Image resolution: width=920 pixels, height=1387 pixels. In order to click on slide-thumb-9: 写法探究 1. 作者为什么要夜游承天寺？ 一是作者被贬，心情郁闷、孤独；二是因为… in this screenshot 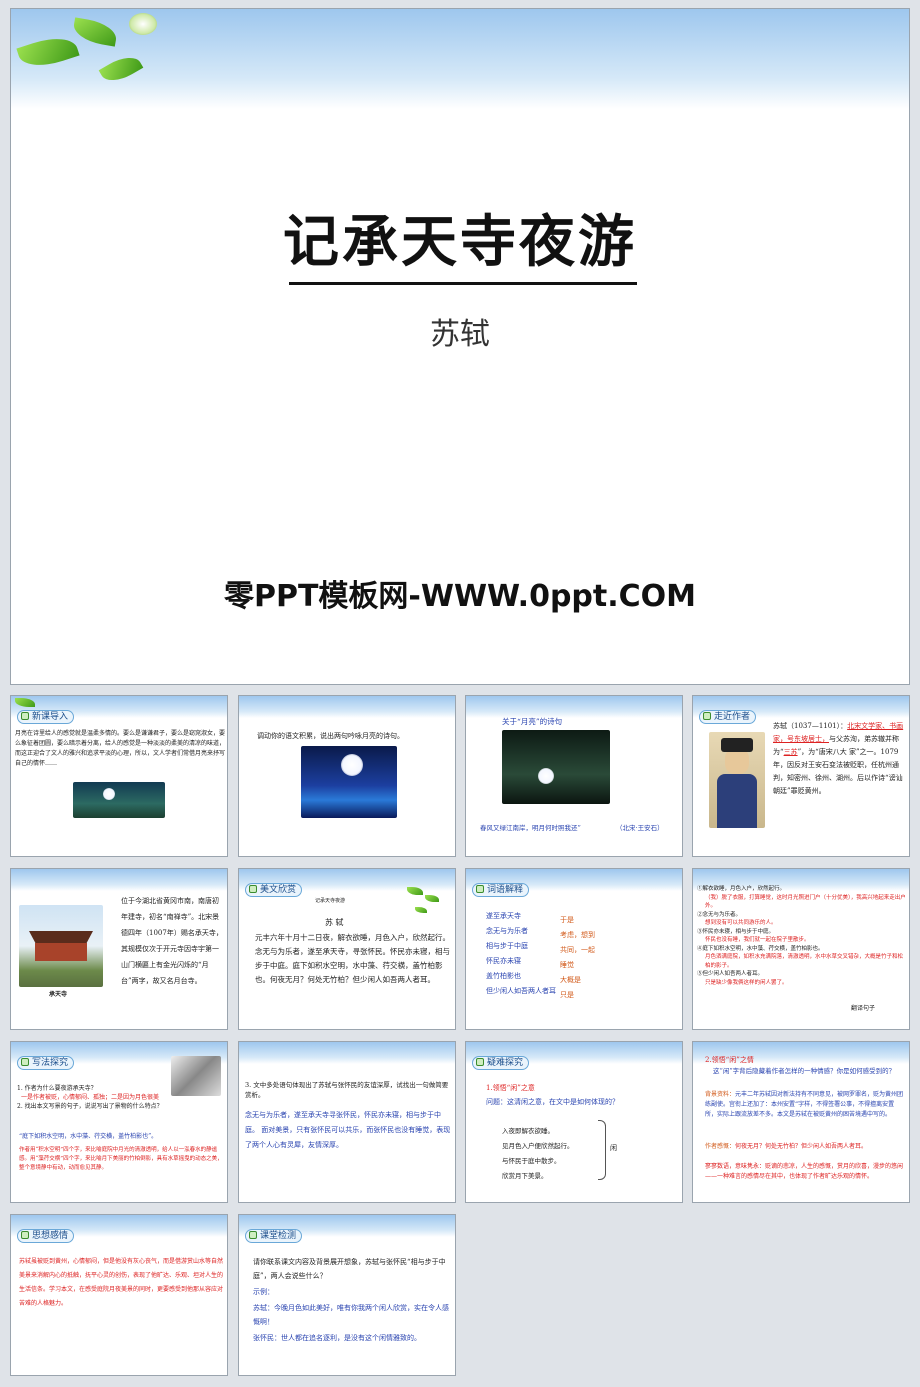, I will do `click(119, 1122)`.